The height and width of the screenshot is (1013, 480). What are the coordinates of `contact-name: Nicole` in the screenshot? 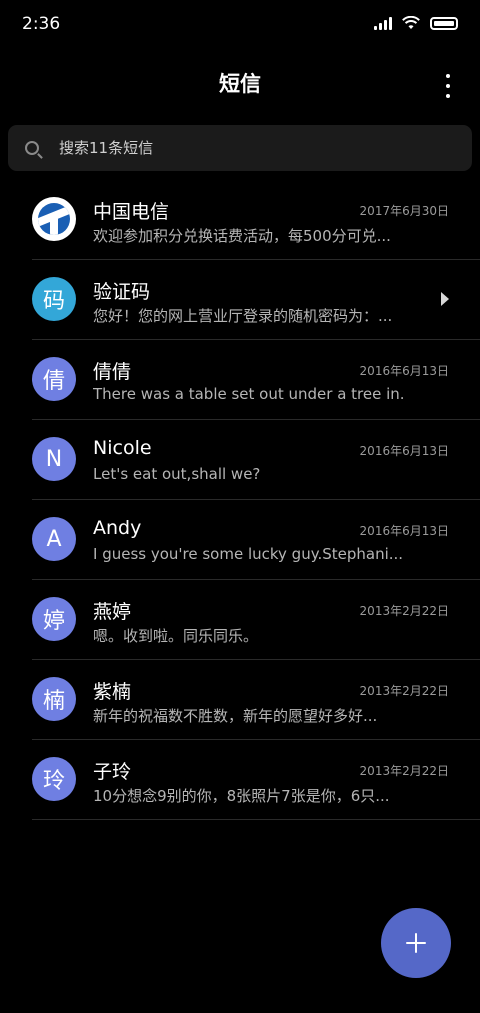 It's located at (122, 448).